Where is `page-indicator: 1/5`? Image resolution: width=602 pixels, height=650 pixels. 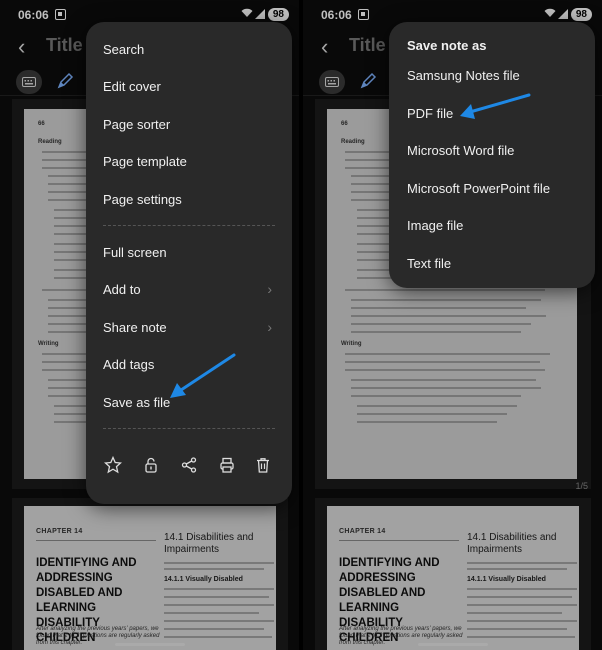
page-indicator: 1/5 is located at coordinates (581, 486).